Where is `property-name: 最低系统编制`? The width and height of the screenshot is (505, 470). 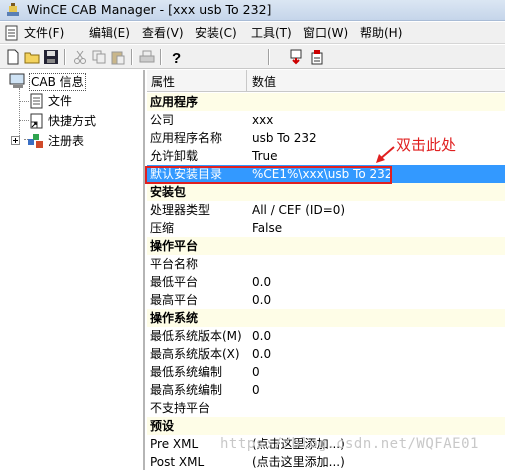 property-name: 最低系统编制 is located at coordinates (186, 372).